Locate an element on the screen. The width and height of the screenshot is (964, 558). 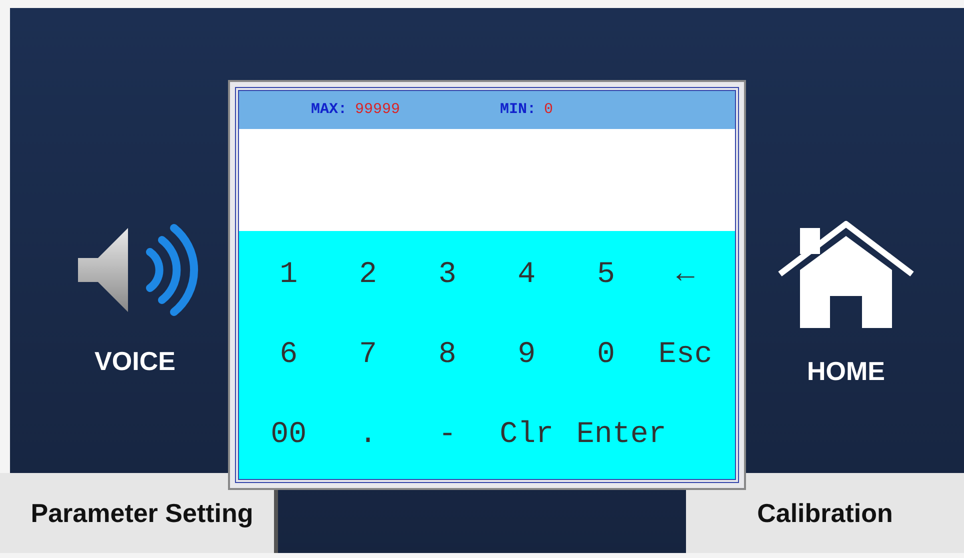
keypad-key: 8 is located at coordinates (447, 355).